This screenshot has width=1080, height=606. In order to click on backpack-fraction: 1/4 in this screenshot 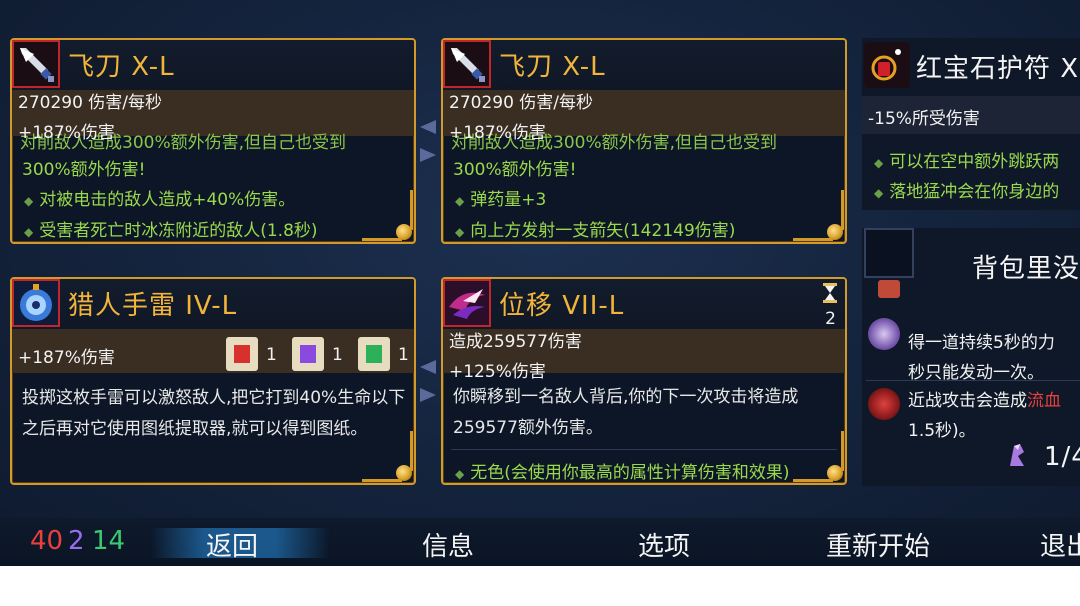, I will do `click(1062, 457)`.